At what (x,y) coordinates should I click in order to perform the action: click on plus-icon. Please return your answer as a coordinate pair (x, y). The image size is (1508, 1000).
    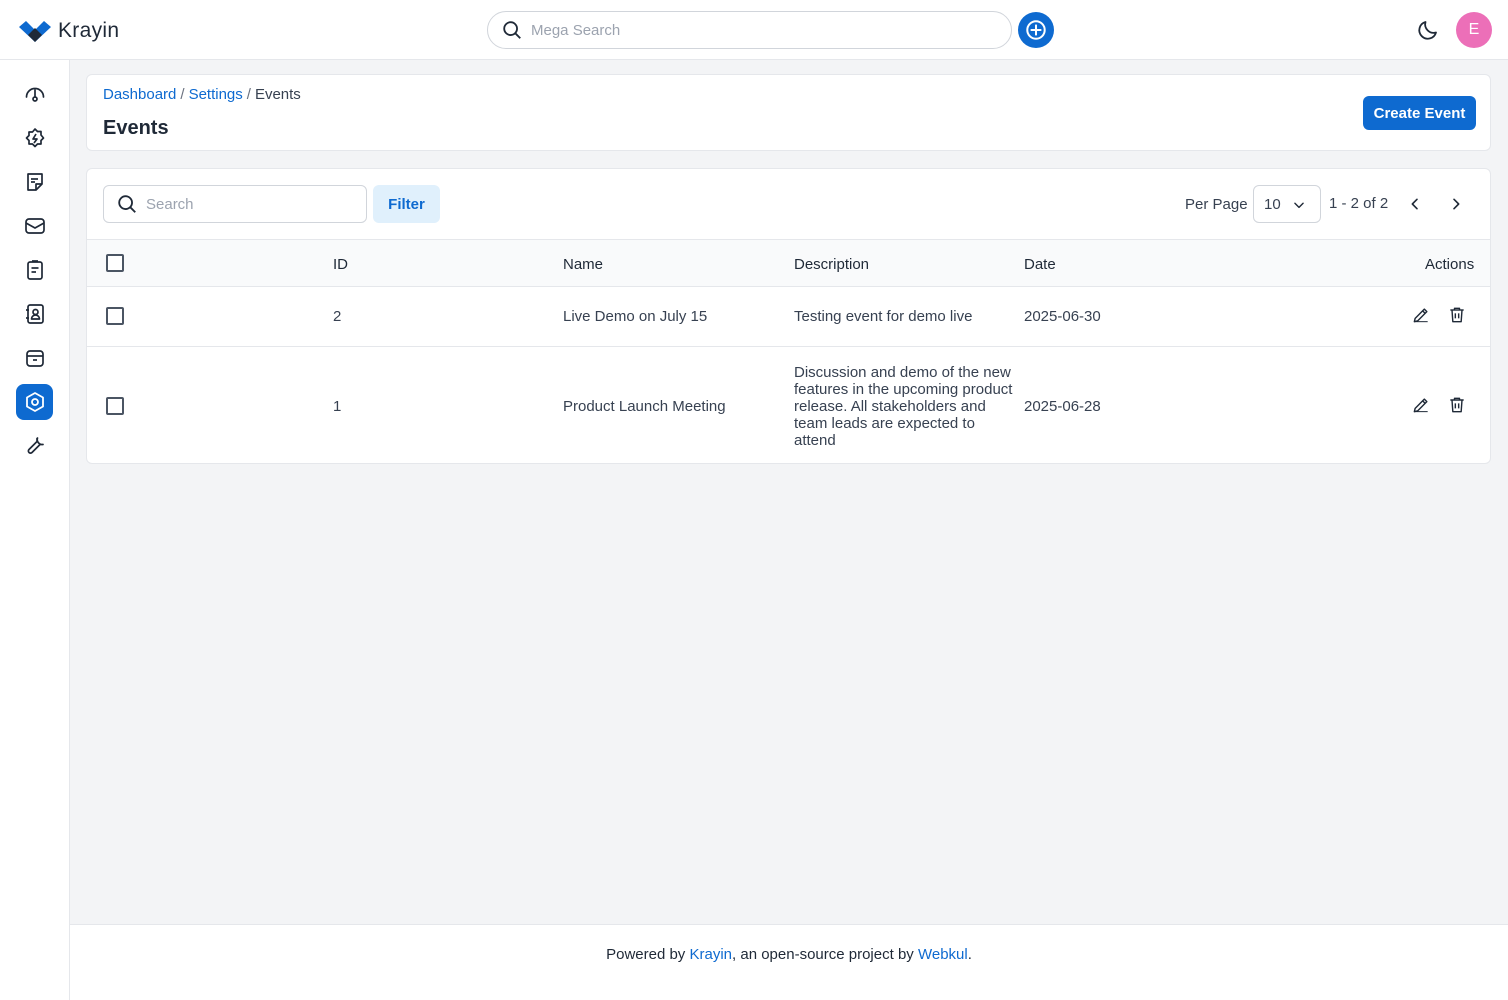
    Looking at the image, I should click on (1036, 30).